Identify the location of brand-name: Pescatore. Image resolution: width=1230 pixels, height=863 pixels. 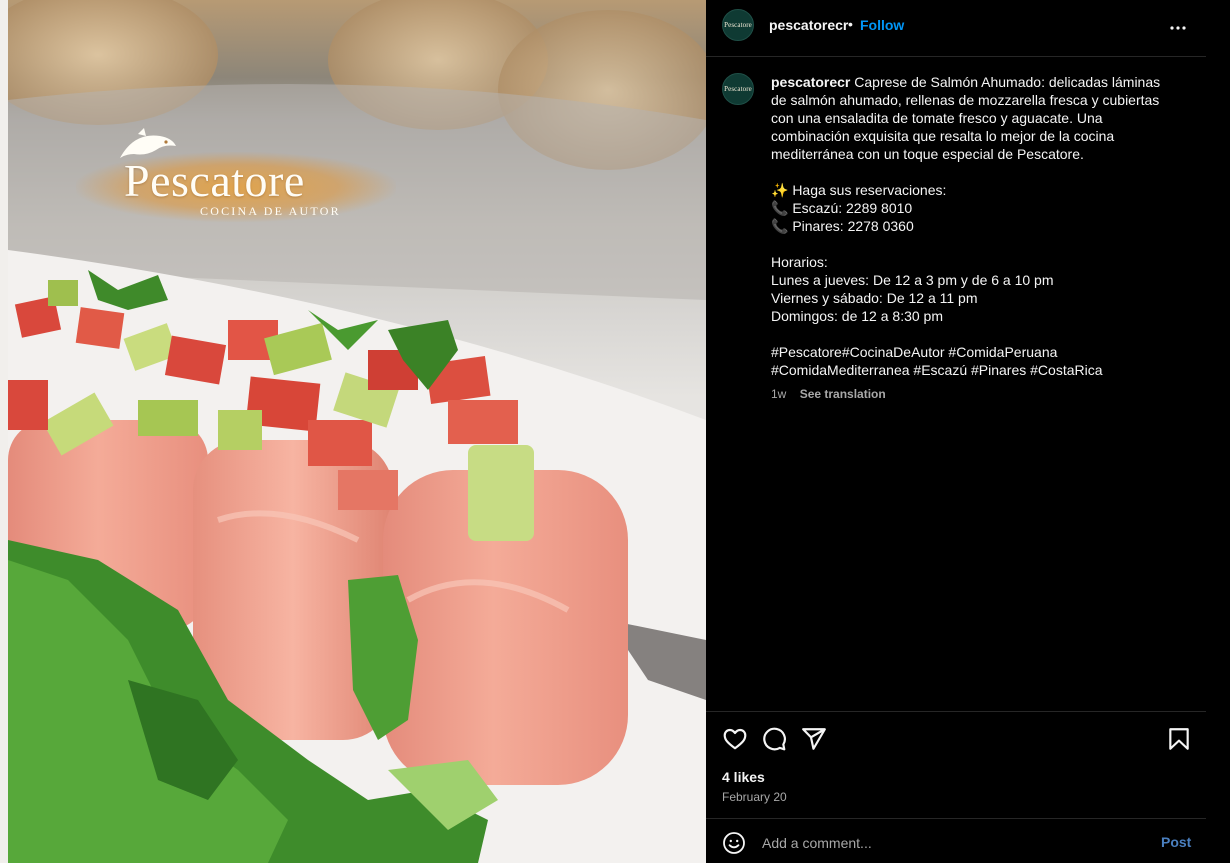
(214, 180).